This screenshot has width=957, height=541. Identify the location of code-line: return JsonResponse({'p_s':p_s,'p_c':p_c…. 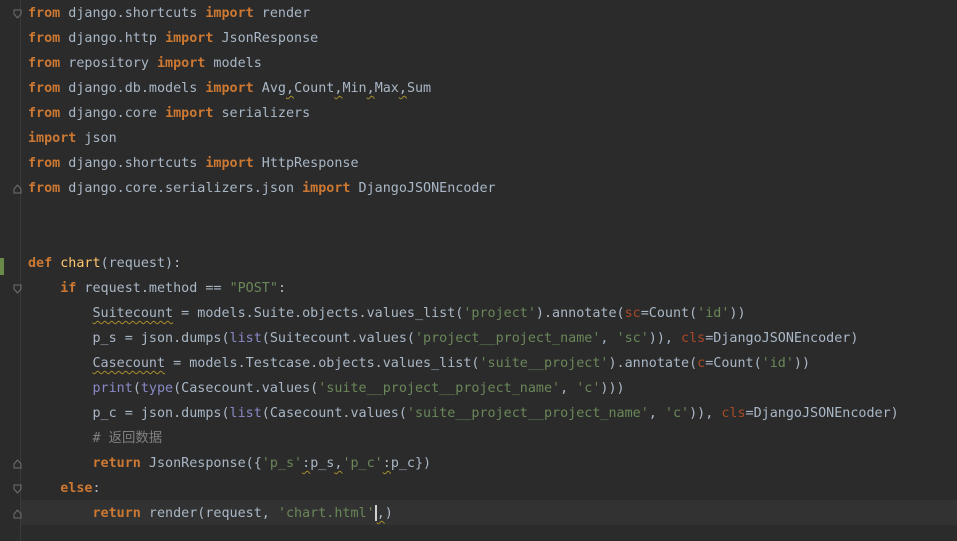
(230, 463).